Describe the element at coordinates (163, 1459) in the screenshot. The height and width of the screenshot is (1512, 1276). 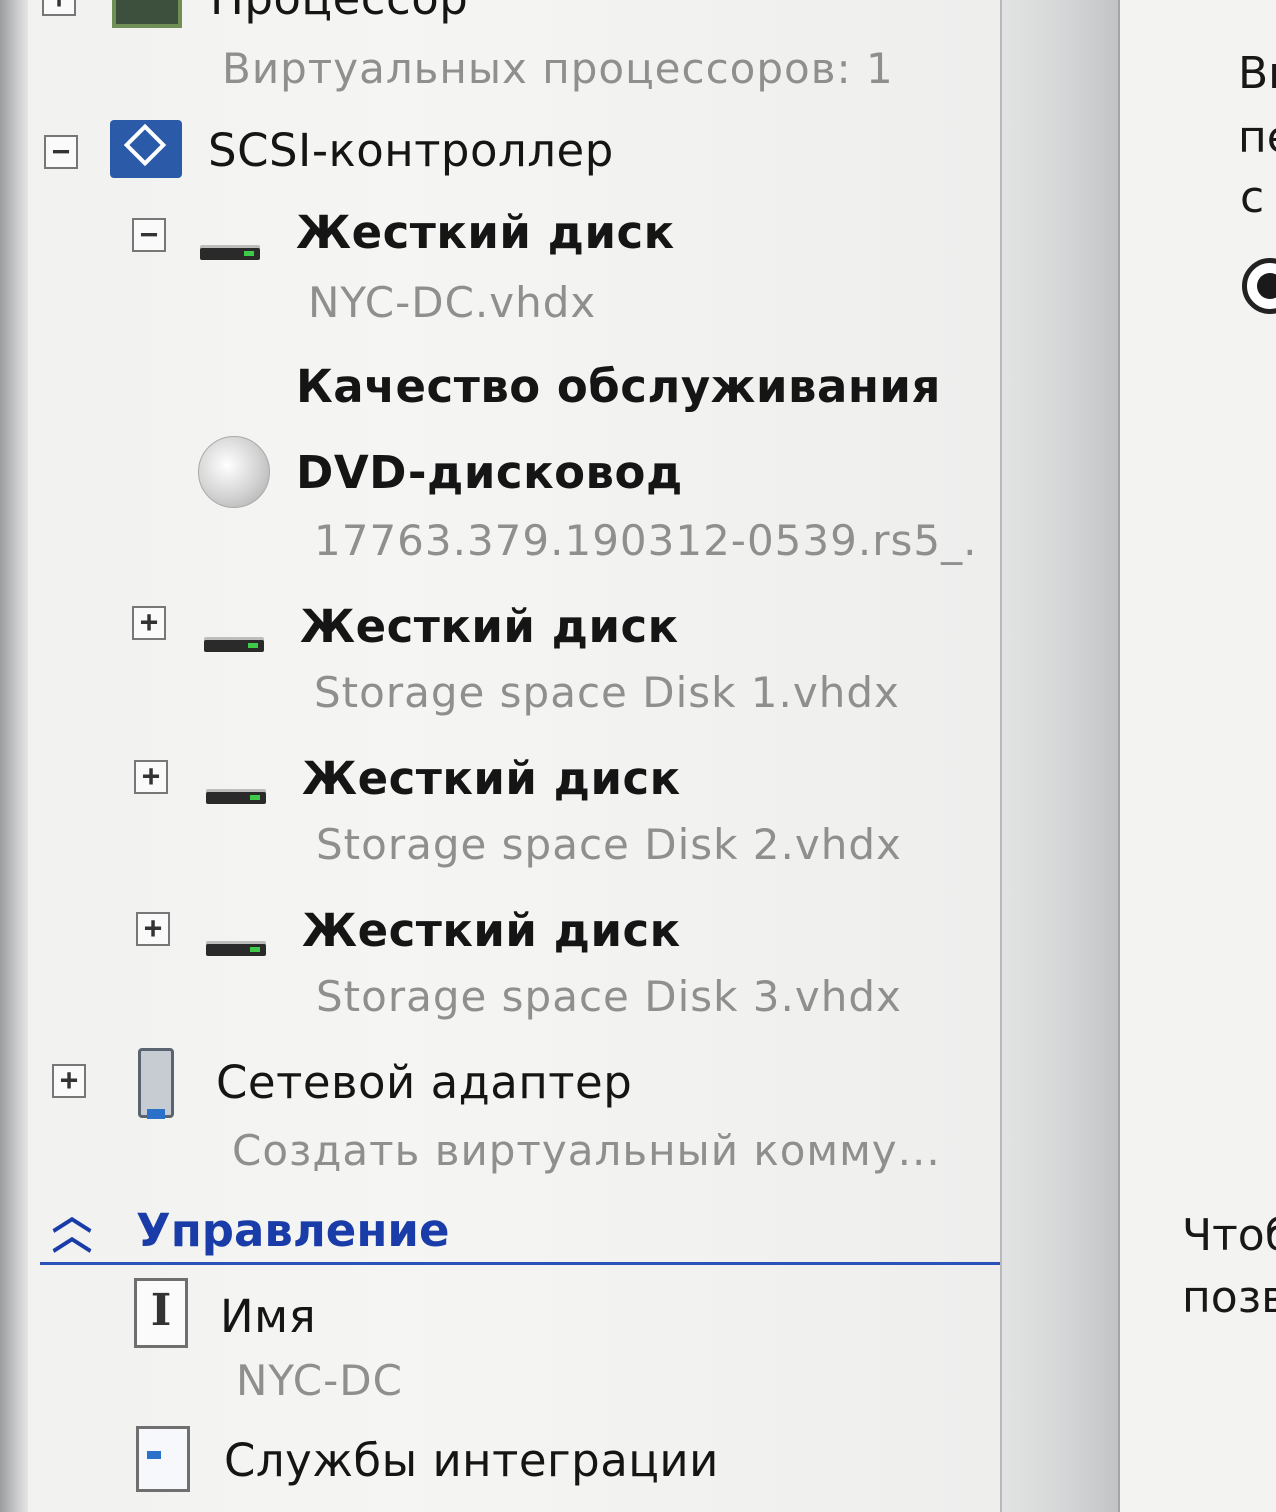
I see `integration-services-icon` at that location.